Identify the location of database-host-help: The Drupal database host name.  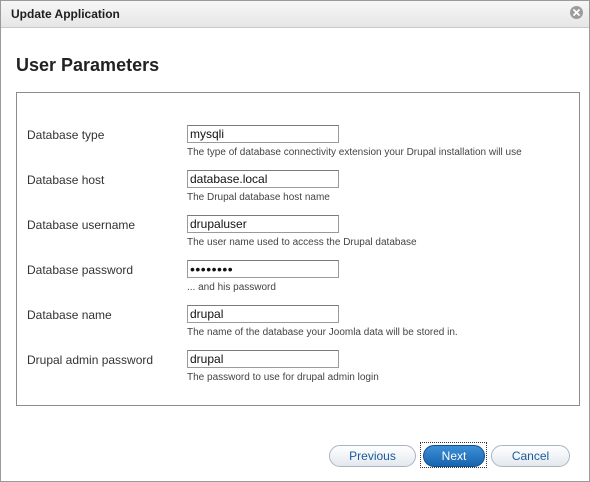
(258, 197).